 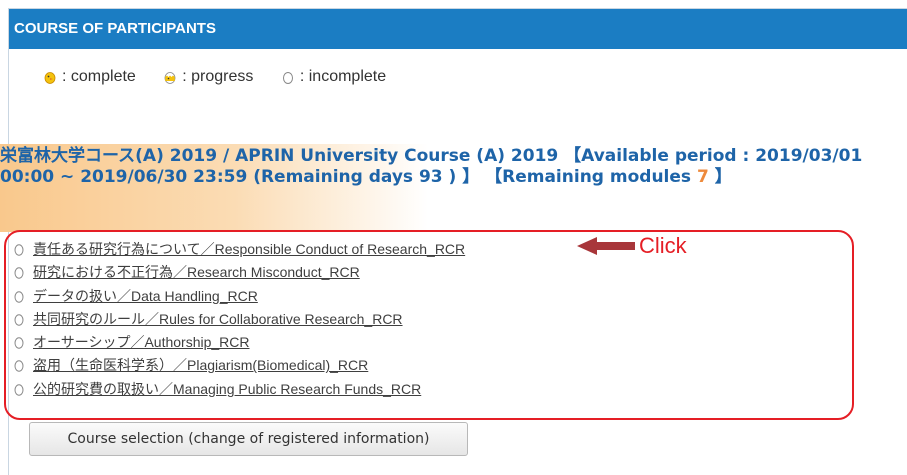 What do you see at coordinates (702, 177) in the screenshot?
I see `remaining-modules-count: 7` at bounding box center [702, 177].